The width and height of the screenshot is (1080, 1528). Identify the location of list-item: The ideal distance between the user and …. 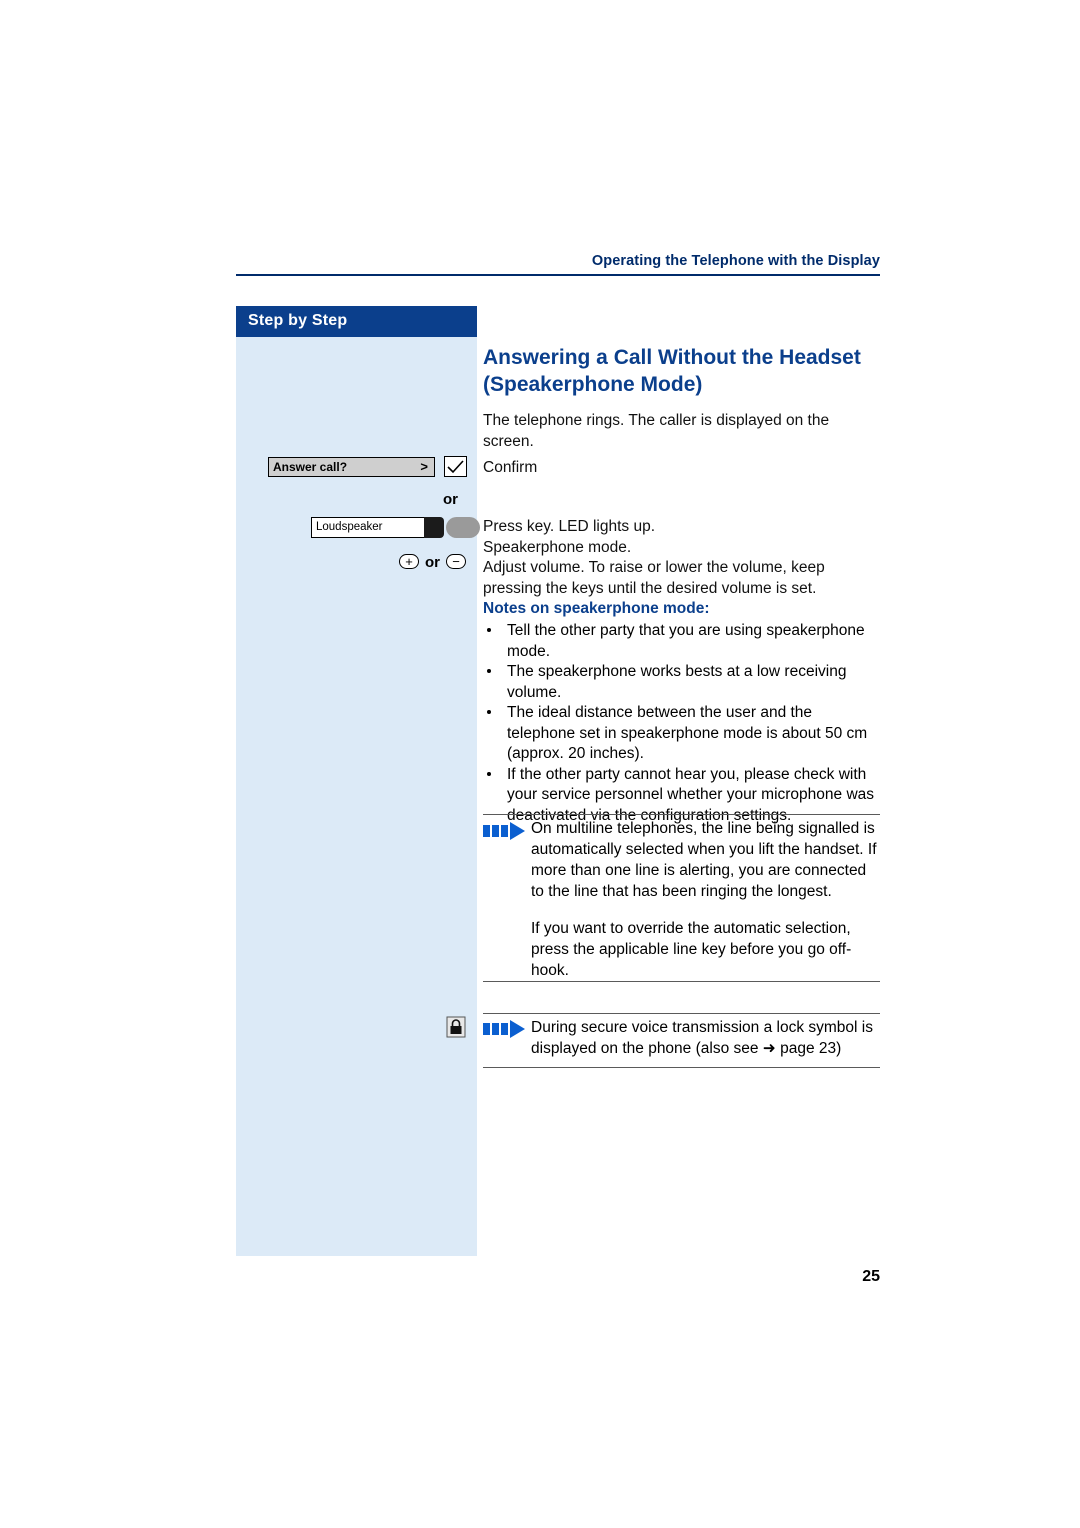
(683, 734).